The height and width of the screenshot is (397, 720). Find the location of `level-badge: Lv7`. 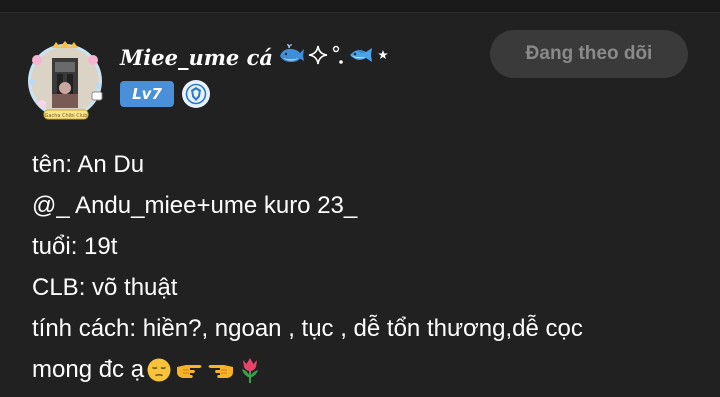

level-badge: Lv7 is located at coordinates (147, 94).